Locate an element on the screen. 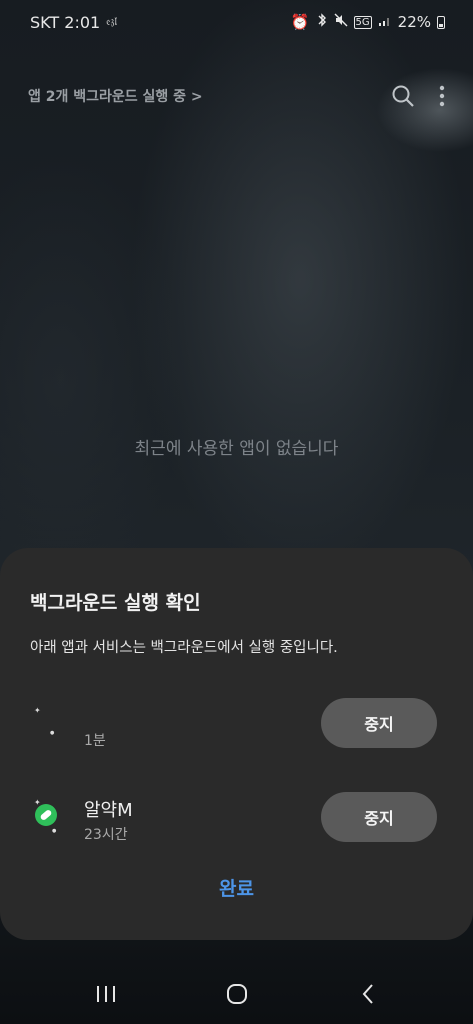 This screenshot has width=473, height=1024. status-bar: SKT 2:01 𝔢𝔷𝔩 ⏰ 5G 22% is located at coordinates (236, 22).